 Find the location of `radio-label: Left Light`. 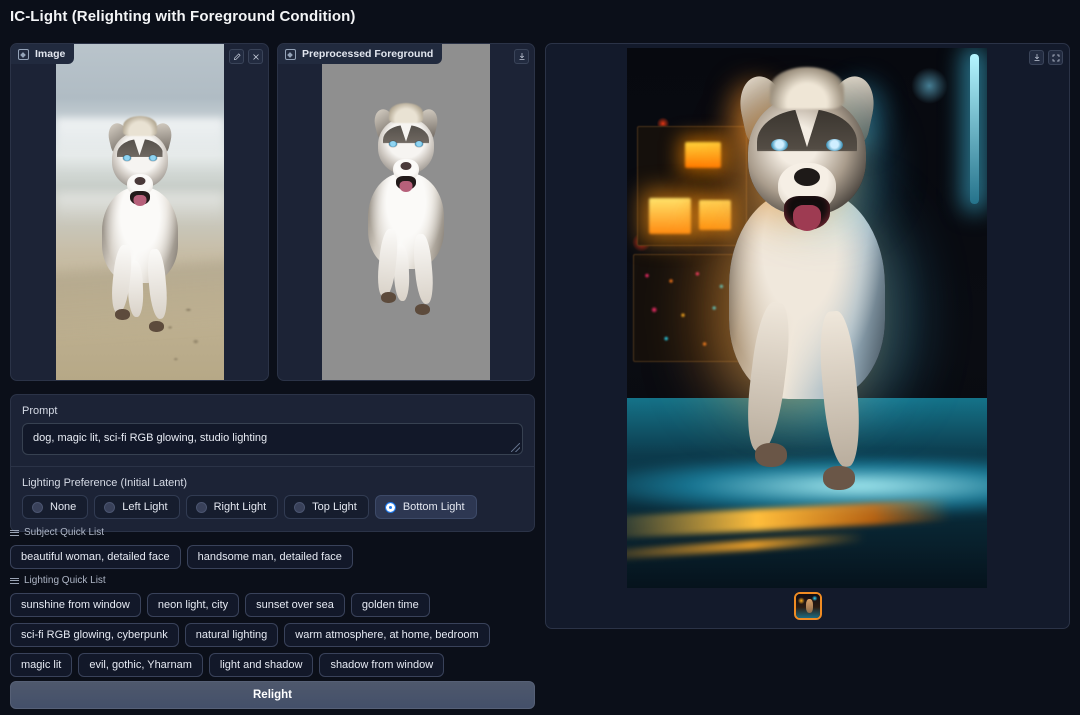

radio-label: Left Light is located at coordinates (145, 507).